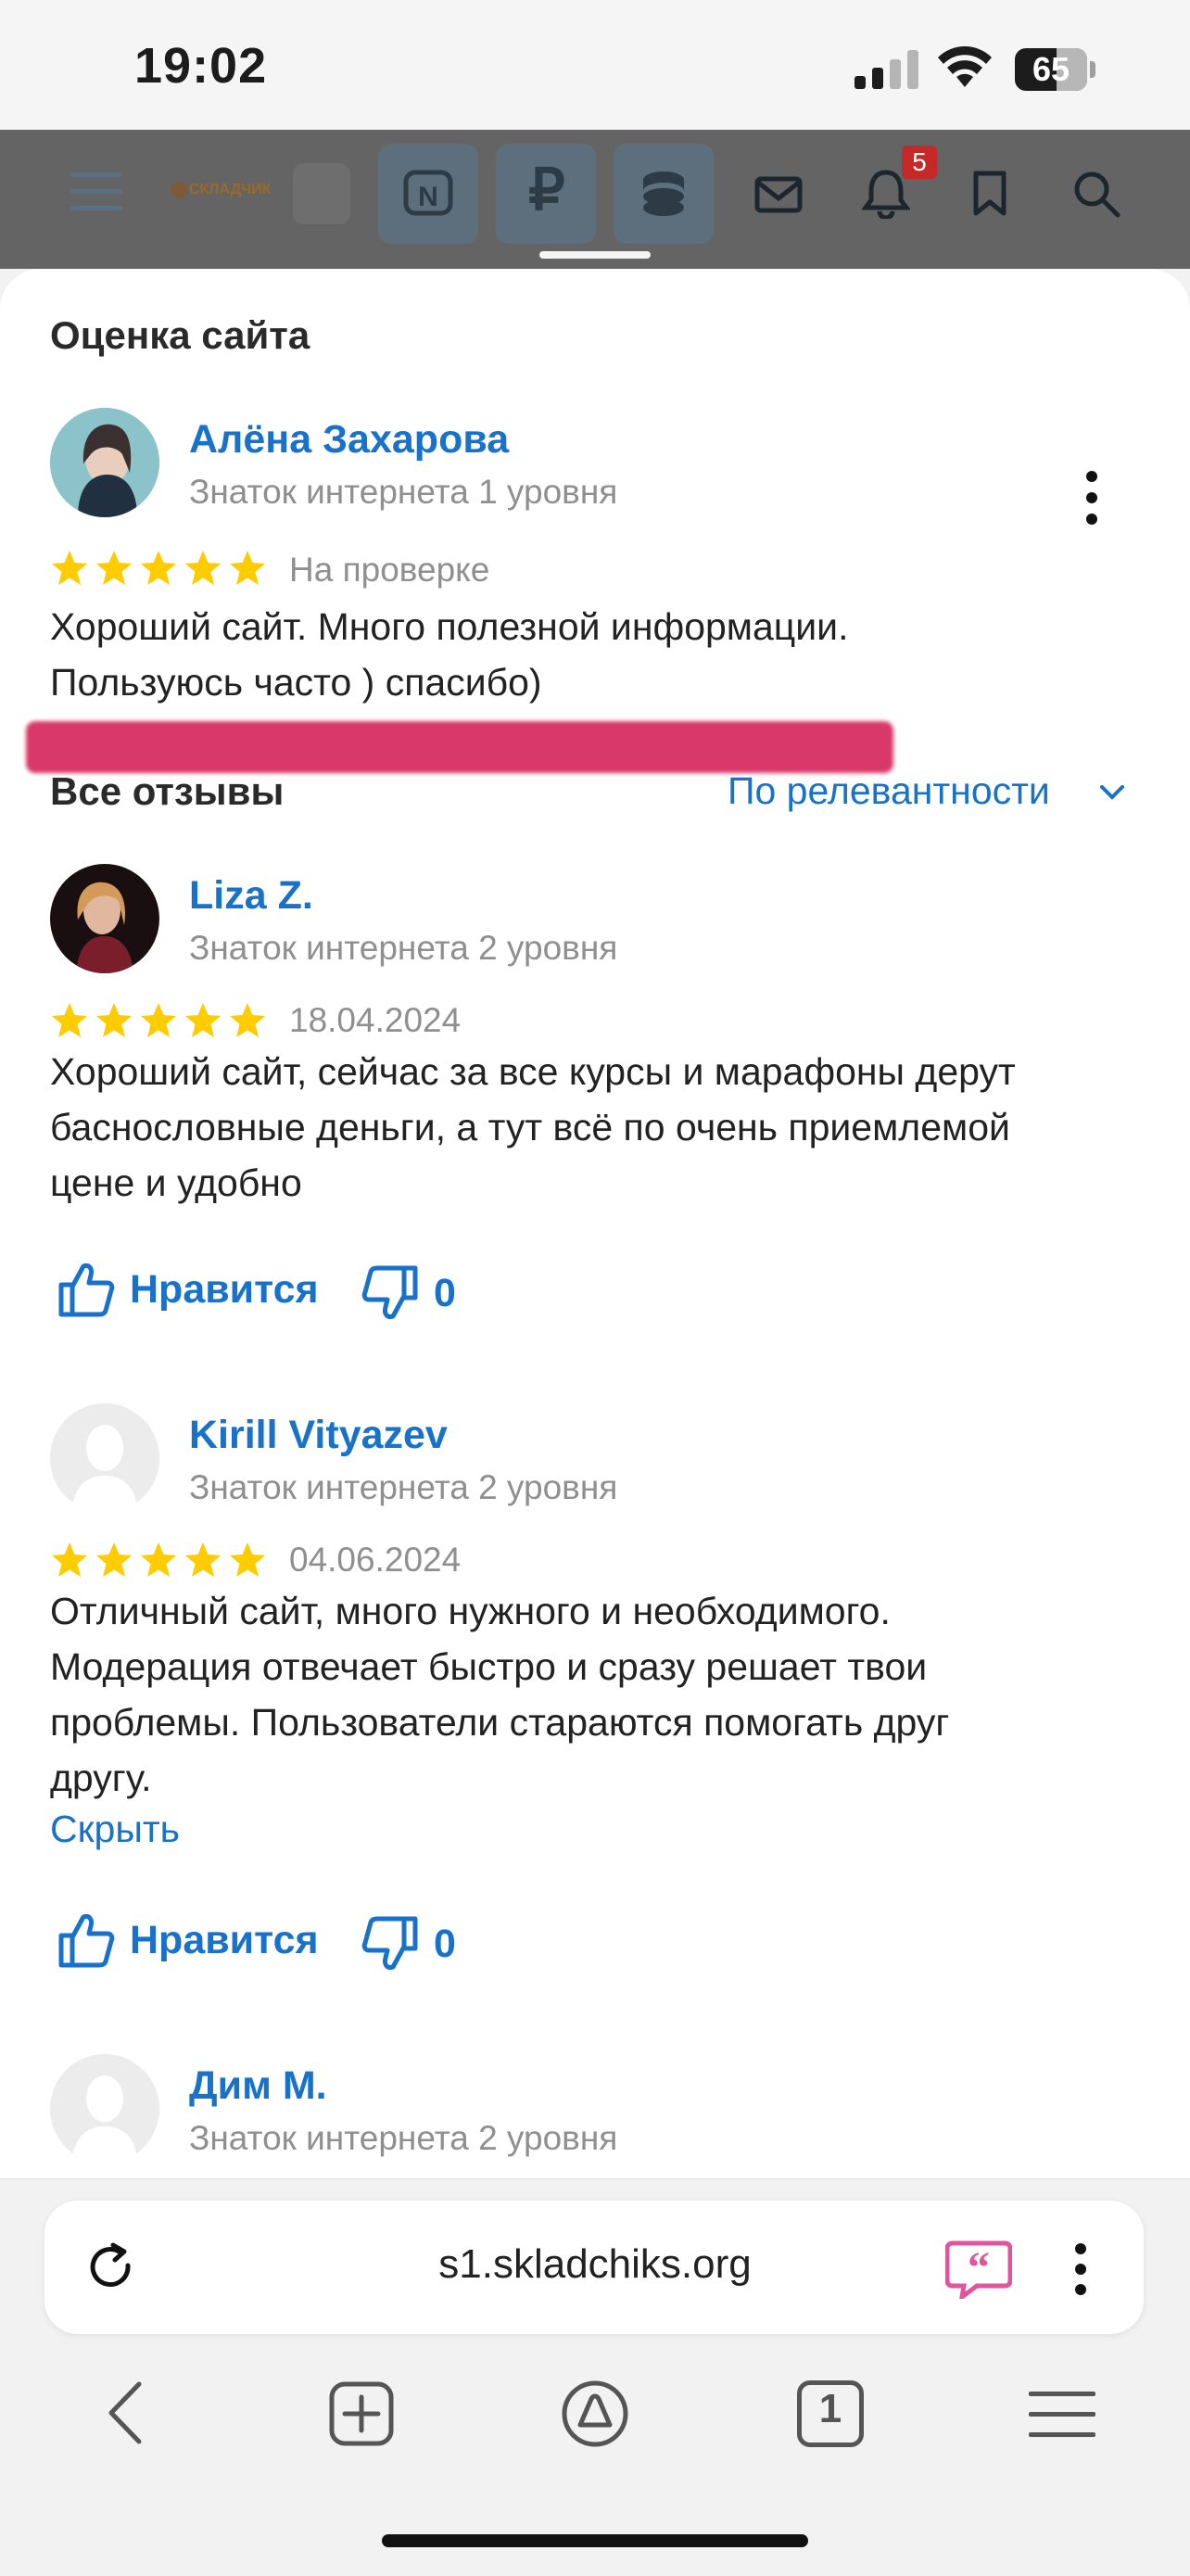 This screenshot has width=1190, height=2576. Describe the element at coordinates (778, 194) in the screenshot. I see `mail-icon` at that location.